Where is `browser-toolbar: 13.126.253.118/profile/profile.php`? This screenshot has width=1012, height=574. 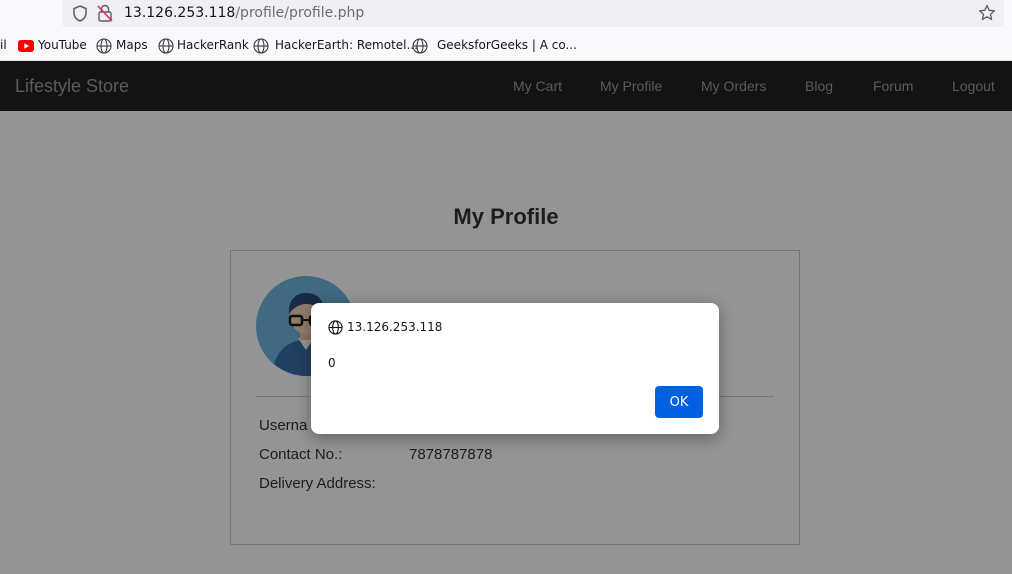 browser-toolbar: 13.126.253.118/profile/profile.php is located at coordinates (506, 15).